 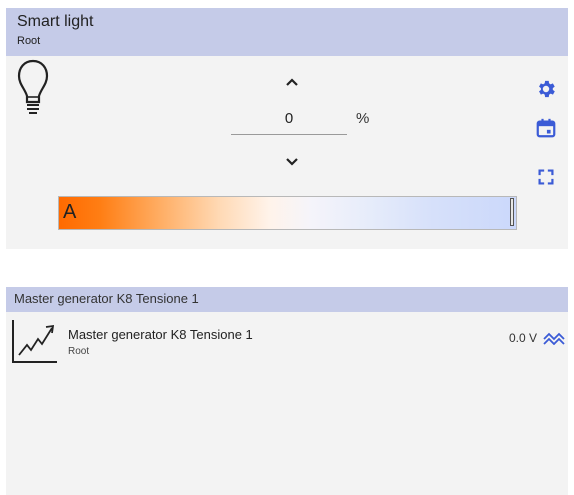 What do you see at coordinates (289, 121) in the screenshot?
I see `brightness-input: 0` at bounding box center [289, 121].